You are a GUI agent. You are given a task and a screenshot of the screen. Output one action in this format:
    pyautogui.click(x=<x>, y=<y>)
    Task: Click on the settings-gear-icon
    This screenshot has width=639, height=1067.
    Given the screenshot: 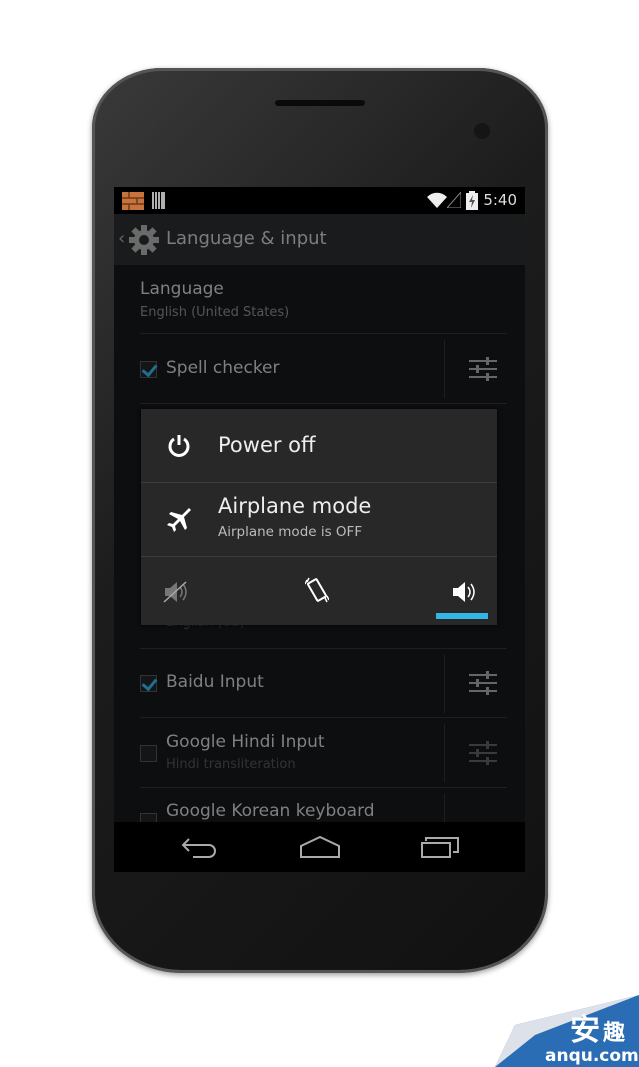 What is the action you would take?
    pyautogui.click(x=144, y=240)
    